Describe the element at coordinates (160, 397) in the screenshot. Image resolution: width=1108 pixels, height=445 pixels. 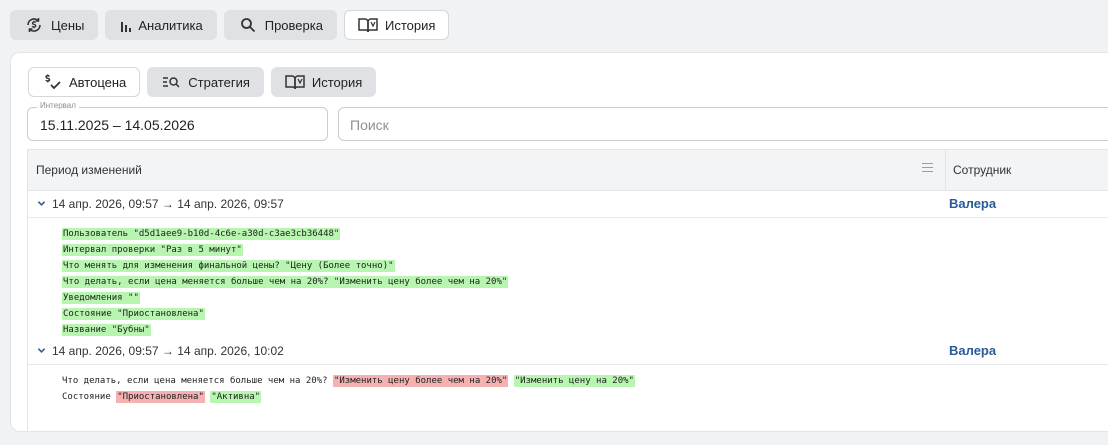
I see `removed-value: "Приостановлена"` at that location.